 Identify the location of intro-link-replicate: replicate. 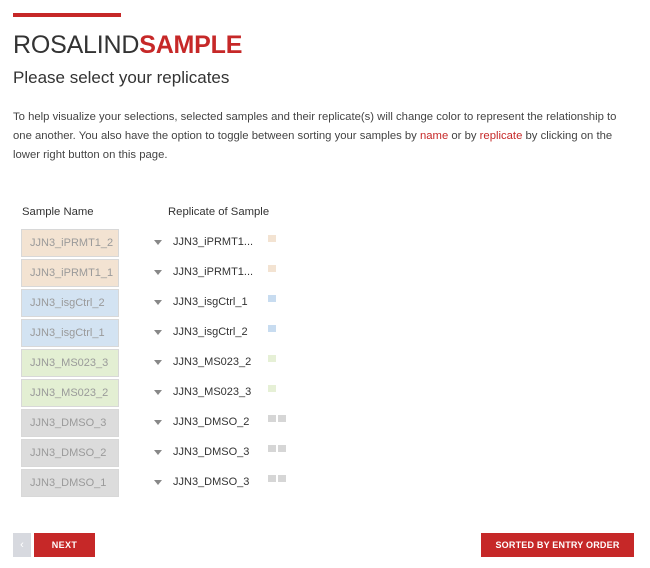
(501, 136).